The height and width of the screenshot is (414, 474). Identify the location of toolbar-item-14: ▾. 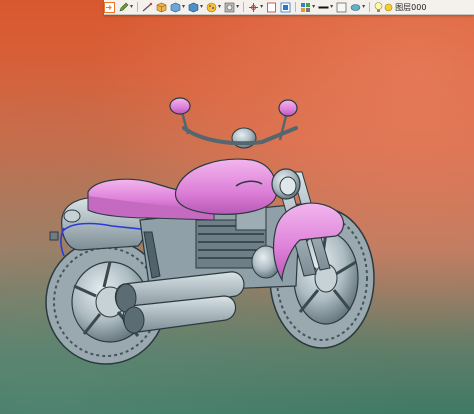
(357, 7).